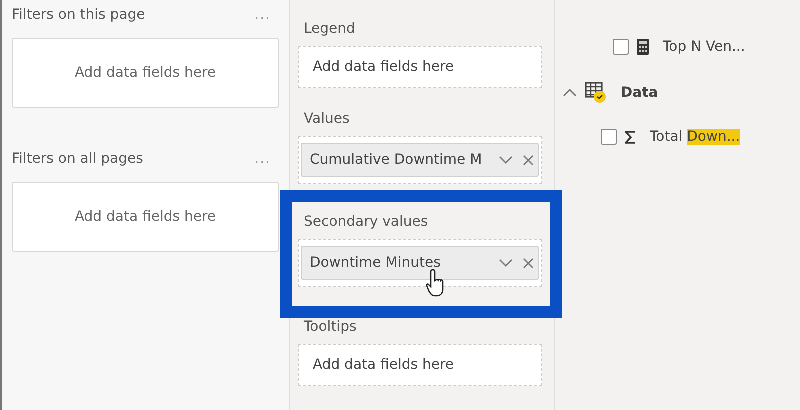 The width and height of the screenshot is (800, 410). Describe the element at coordinates (327, 119) in the screenshot. I see `well-label: Values` at that location.